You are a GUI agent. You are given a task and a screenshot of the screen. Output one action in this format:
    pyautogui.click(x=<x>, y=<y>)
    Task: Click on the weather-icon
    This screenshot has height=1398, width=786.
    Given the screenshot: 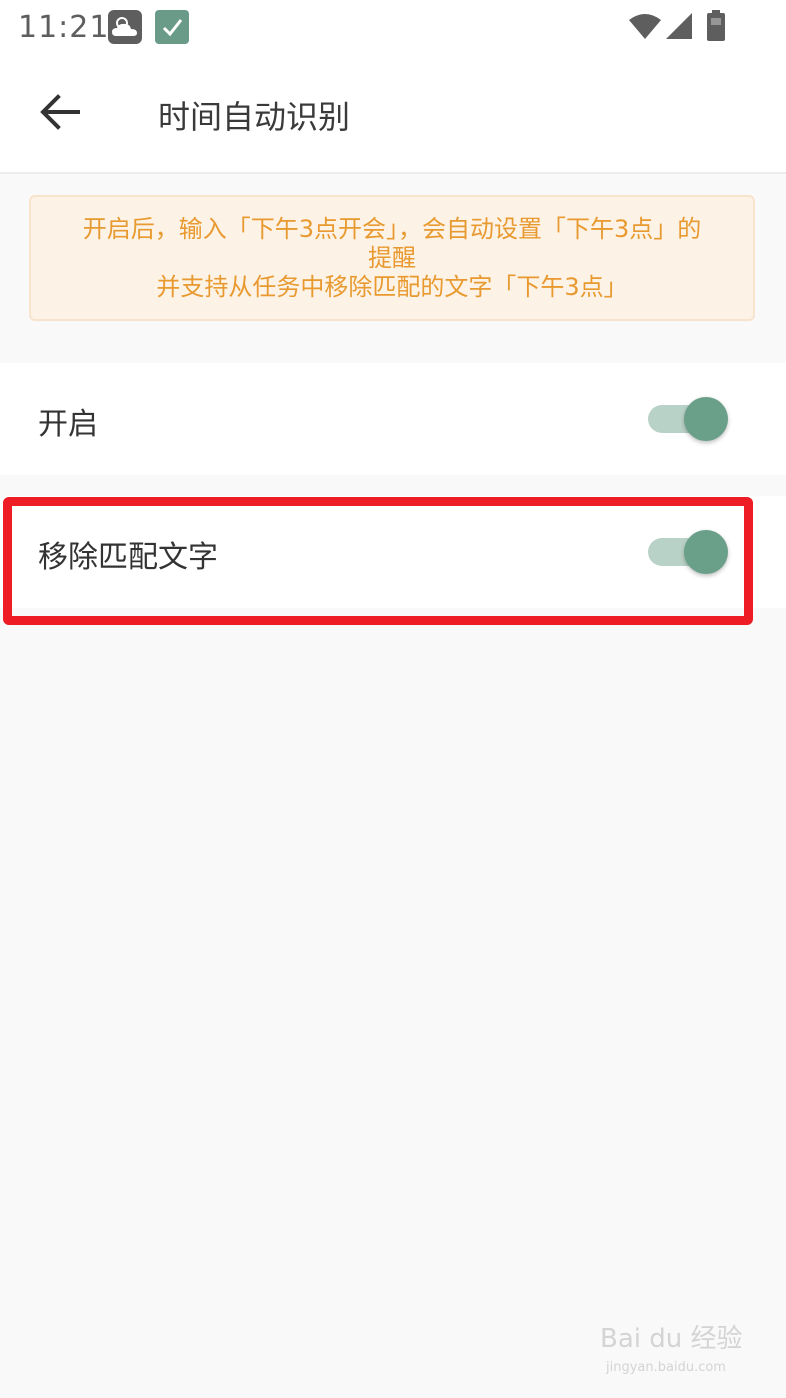 What is the action you would take?
    pyautogui.click(x=125, y=27)
    